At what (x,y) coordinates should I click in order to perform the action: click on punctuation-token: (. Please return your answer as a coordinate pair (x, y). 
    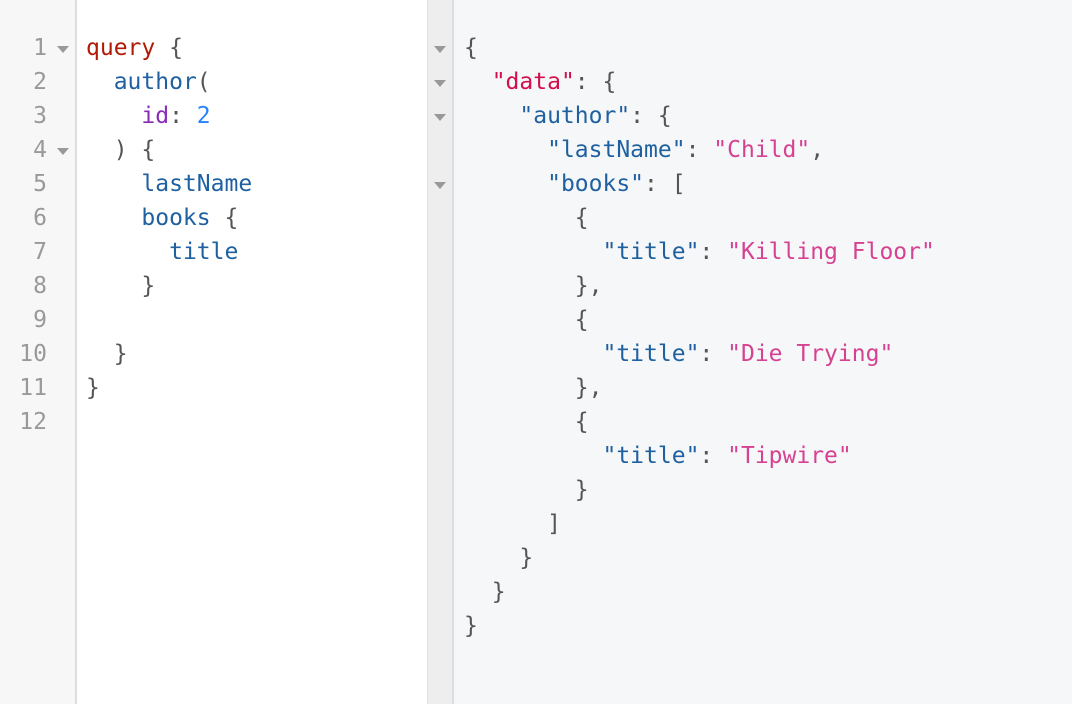
    Looking at the image, I should click on (203, 82).